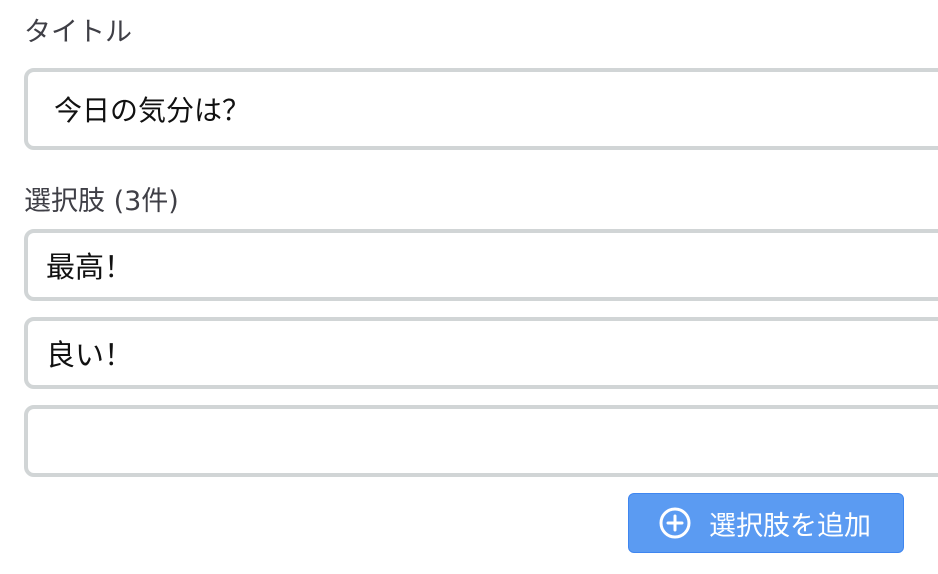  What do you see at coordinates (101, 201) in the screenshot?
I see `options-label: 選択肢 (3件)` at bounding box center [101, 201].